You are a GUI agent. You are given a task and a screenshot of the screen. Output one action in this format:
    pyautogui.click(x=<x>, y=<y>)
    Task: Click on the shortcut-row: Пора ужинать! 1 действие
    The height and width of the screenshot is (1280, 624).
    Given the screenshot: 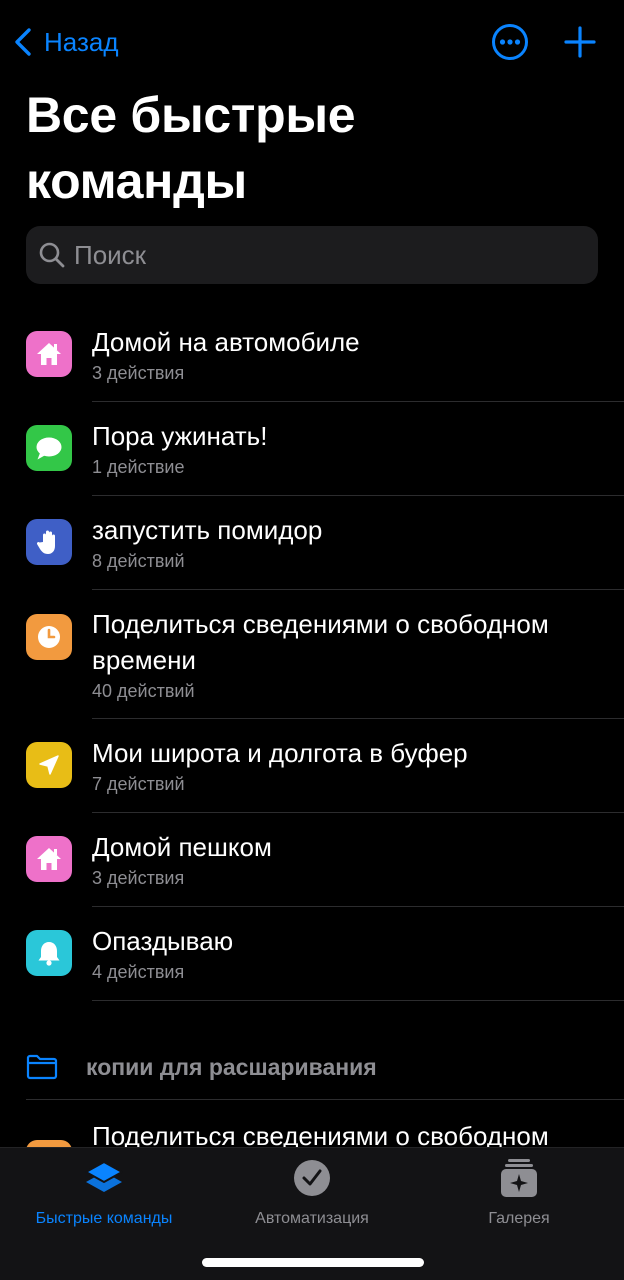 What is the action you would take?
    pyautogui.click(x=312, y=449)
    